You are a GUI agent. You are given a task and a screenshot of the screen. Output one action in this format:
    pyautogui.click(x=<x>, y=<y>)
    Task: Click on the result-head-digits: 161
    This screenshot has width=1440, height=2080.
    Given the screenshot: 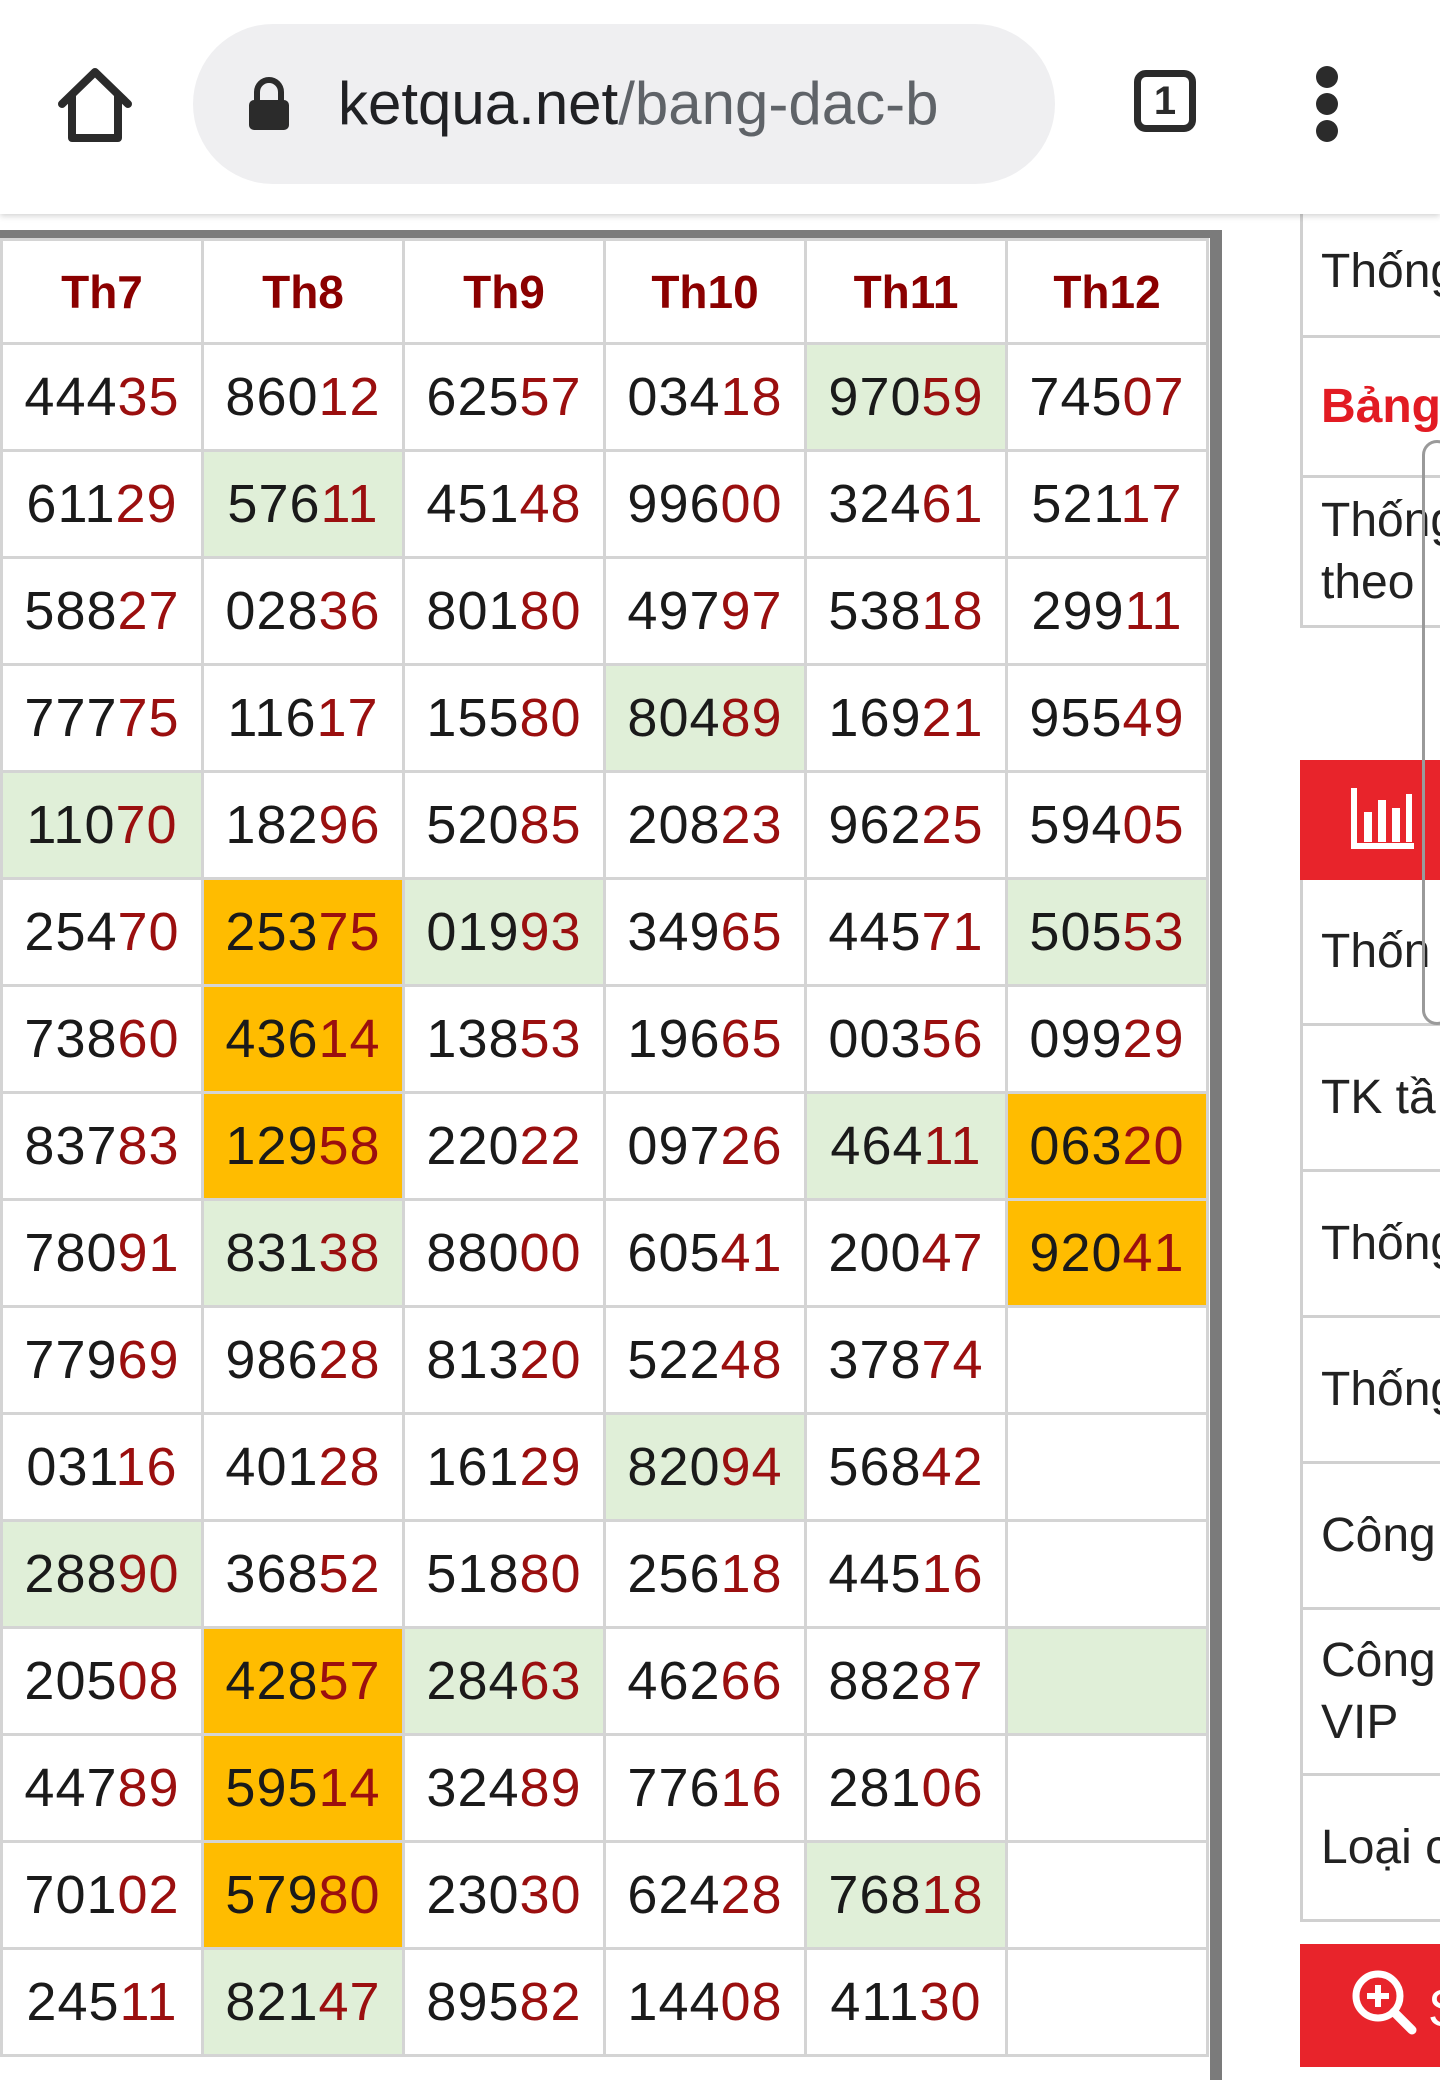 What is the action you would take?
    pyautogui.click(x=473, y=1467)
    